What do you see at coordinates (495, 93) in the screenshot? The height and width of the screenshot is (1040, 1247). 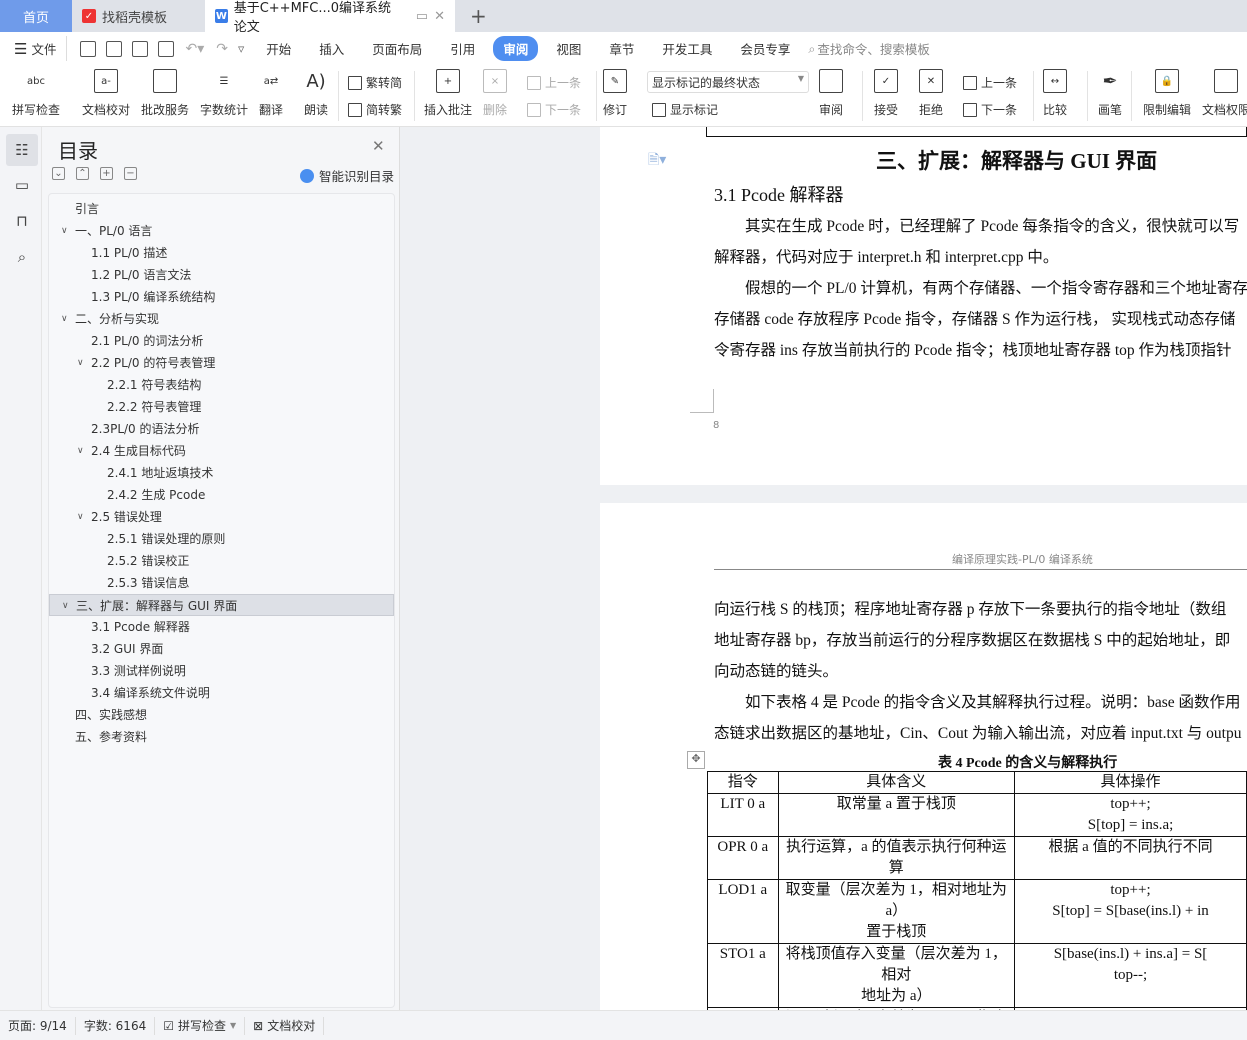 I see `delete-comment-button: × 删除` at bounding box center [495, 93].